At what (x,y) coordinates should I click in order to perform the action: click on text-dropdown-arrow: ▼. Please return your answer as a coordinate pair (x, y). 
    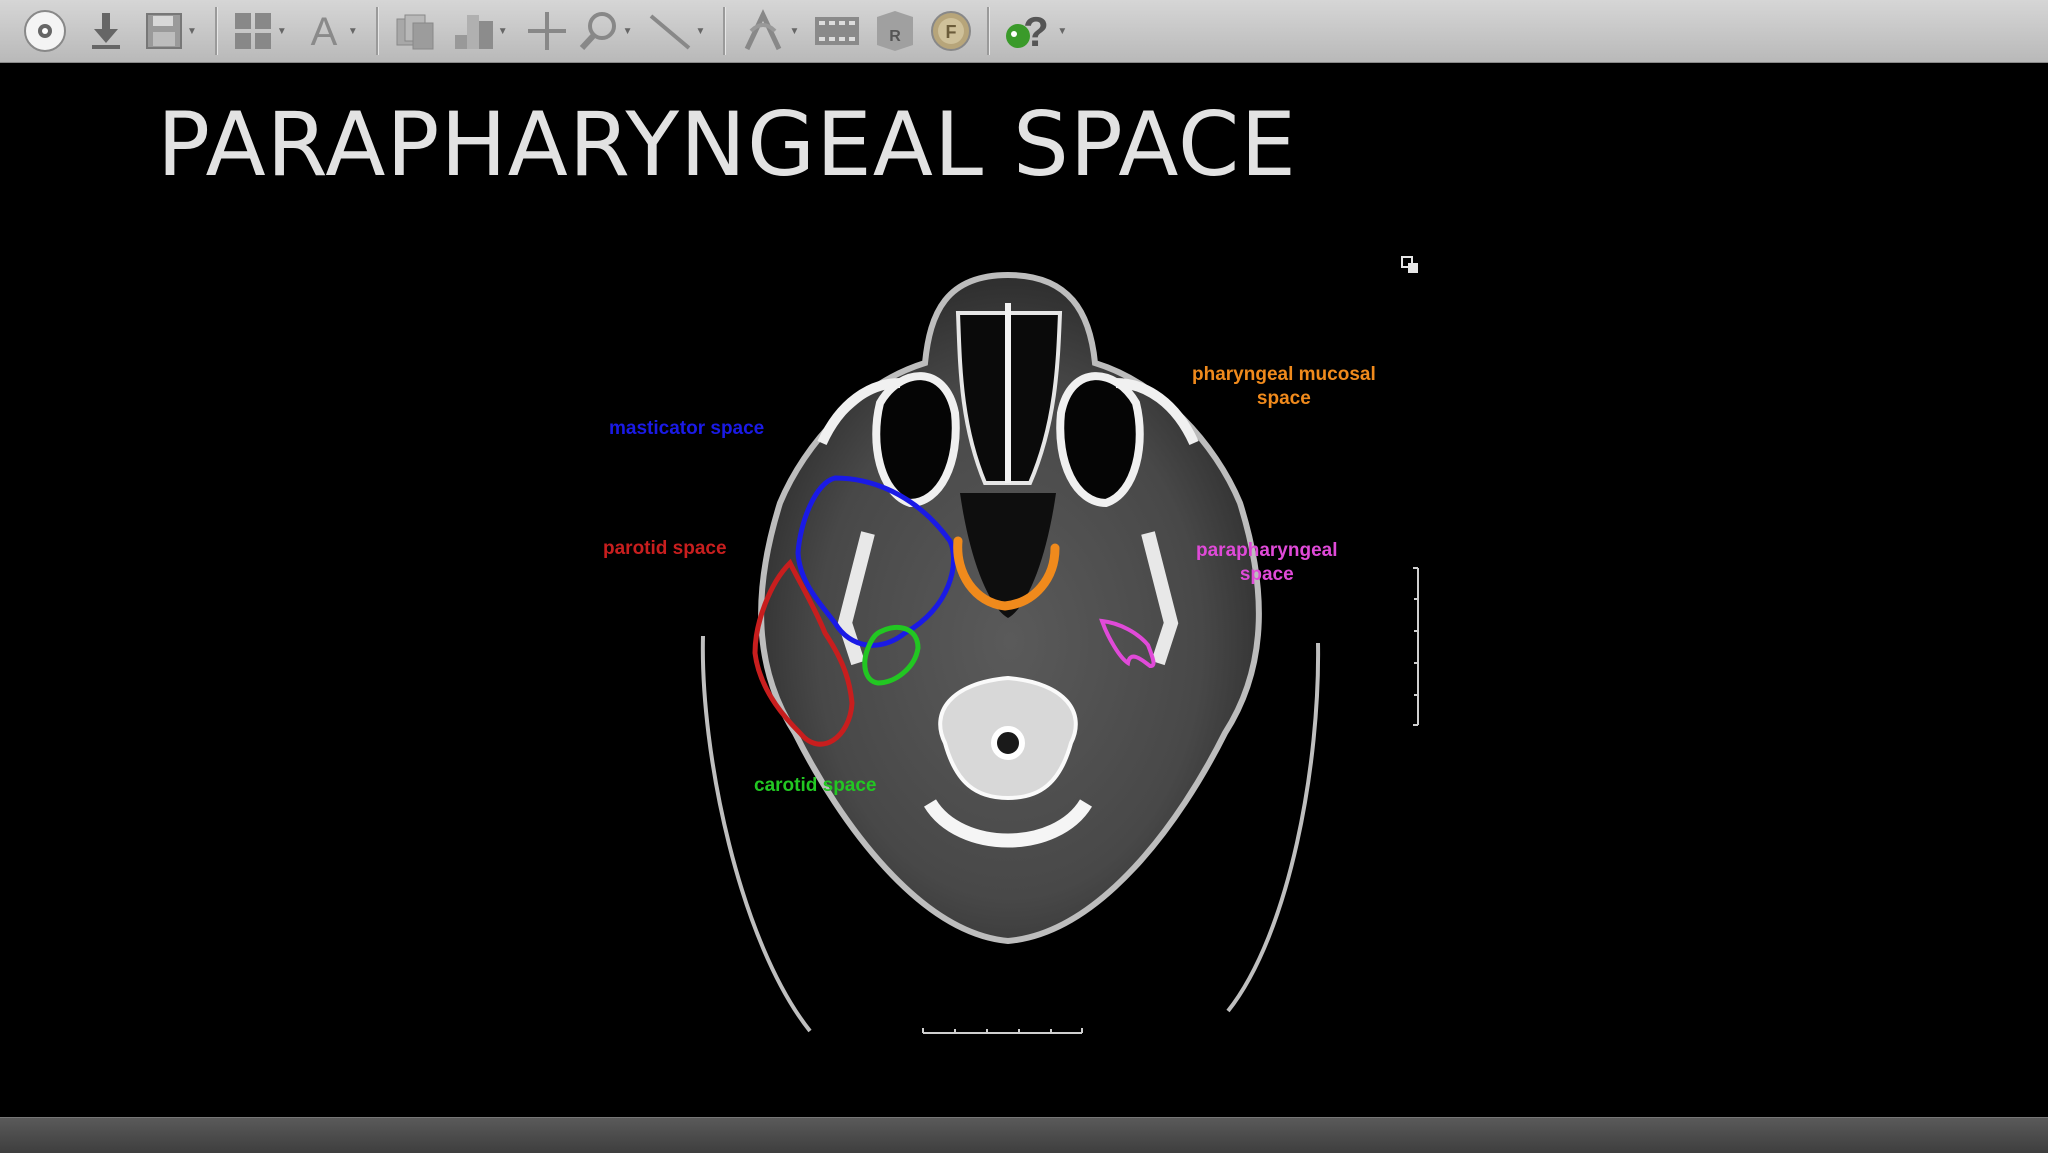
    Looking at the image, I should click on (353, 31).